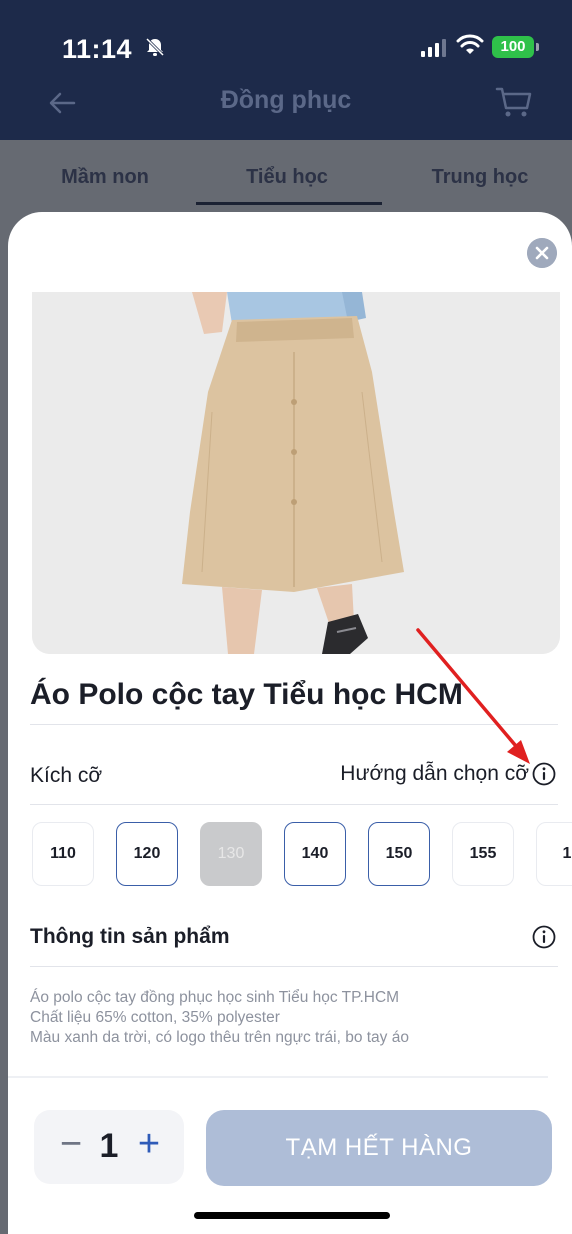  I want to click on nav-bar: Đồng phục, so click(286, 110).